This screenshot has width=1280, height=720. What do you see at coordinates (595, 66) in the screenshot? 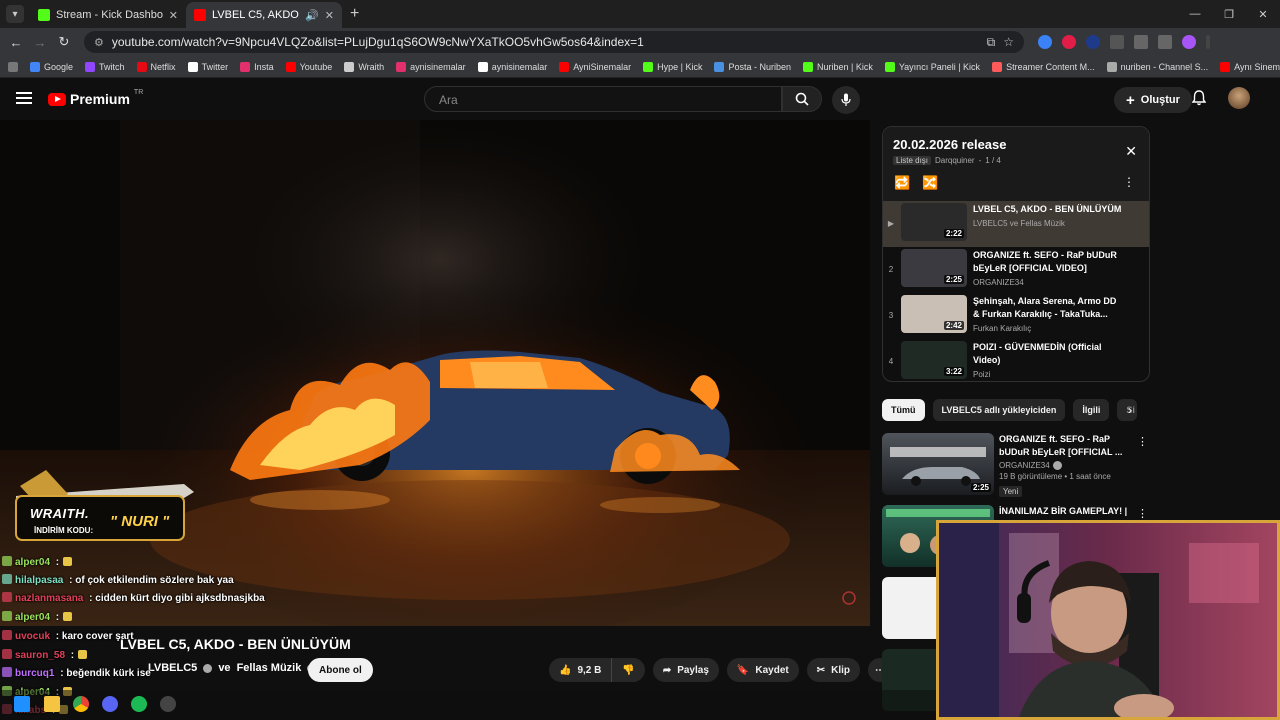
I see `bookmark-item: AyniSinemalar` at bounding box center [595, 66].